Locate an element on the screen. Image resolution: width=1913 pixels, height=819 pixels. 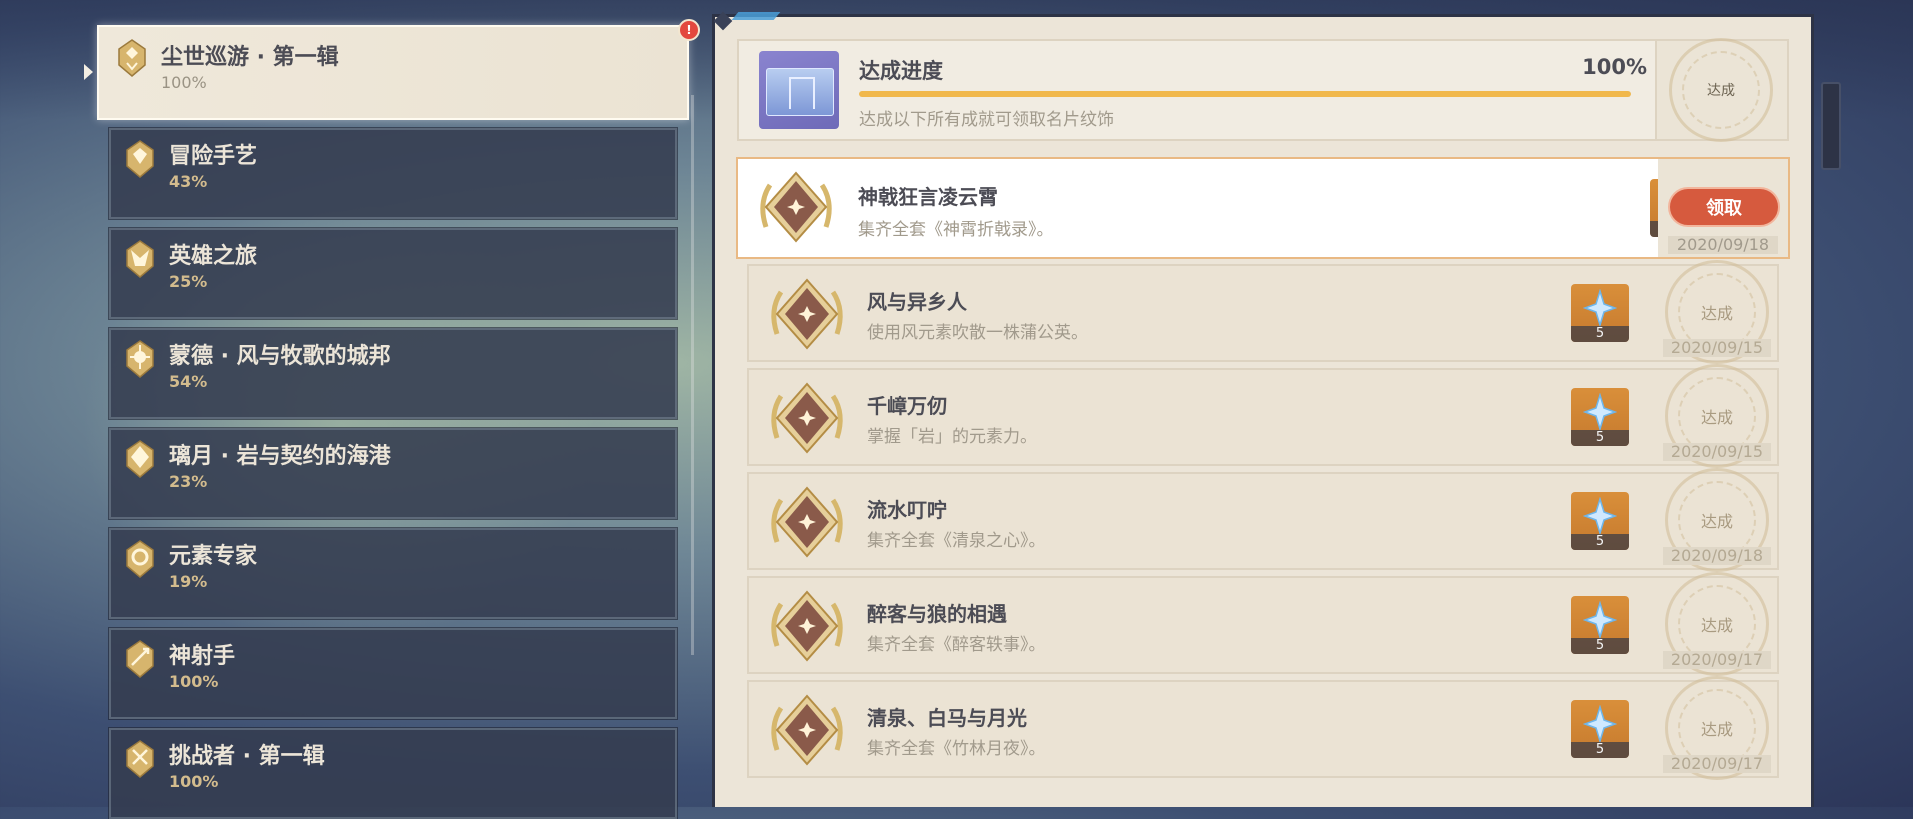
category-item-6: 神射手 100% is located at coordinates (393, 673).